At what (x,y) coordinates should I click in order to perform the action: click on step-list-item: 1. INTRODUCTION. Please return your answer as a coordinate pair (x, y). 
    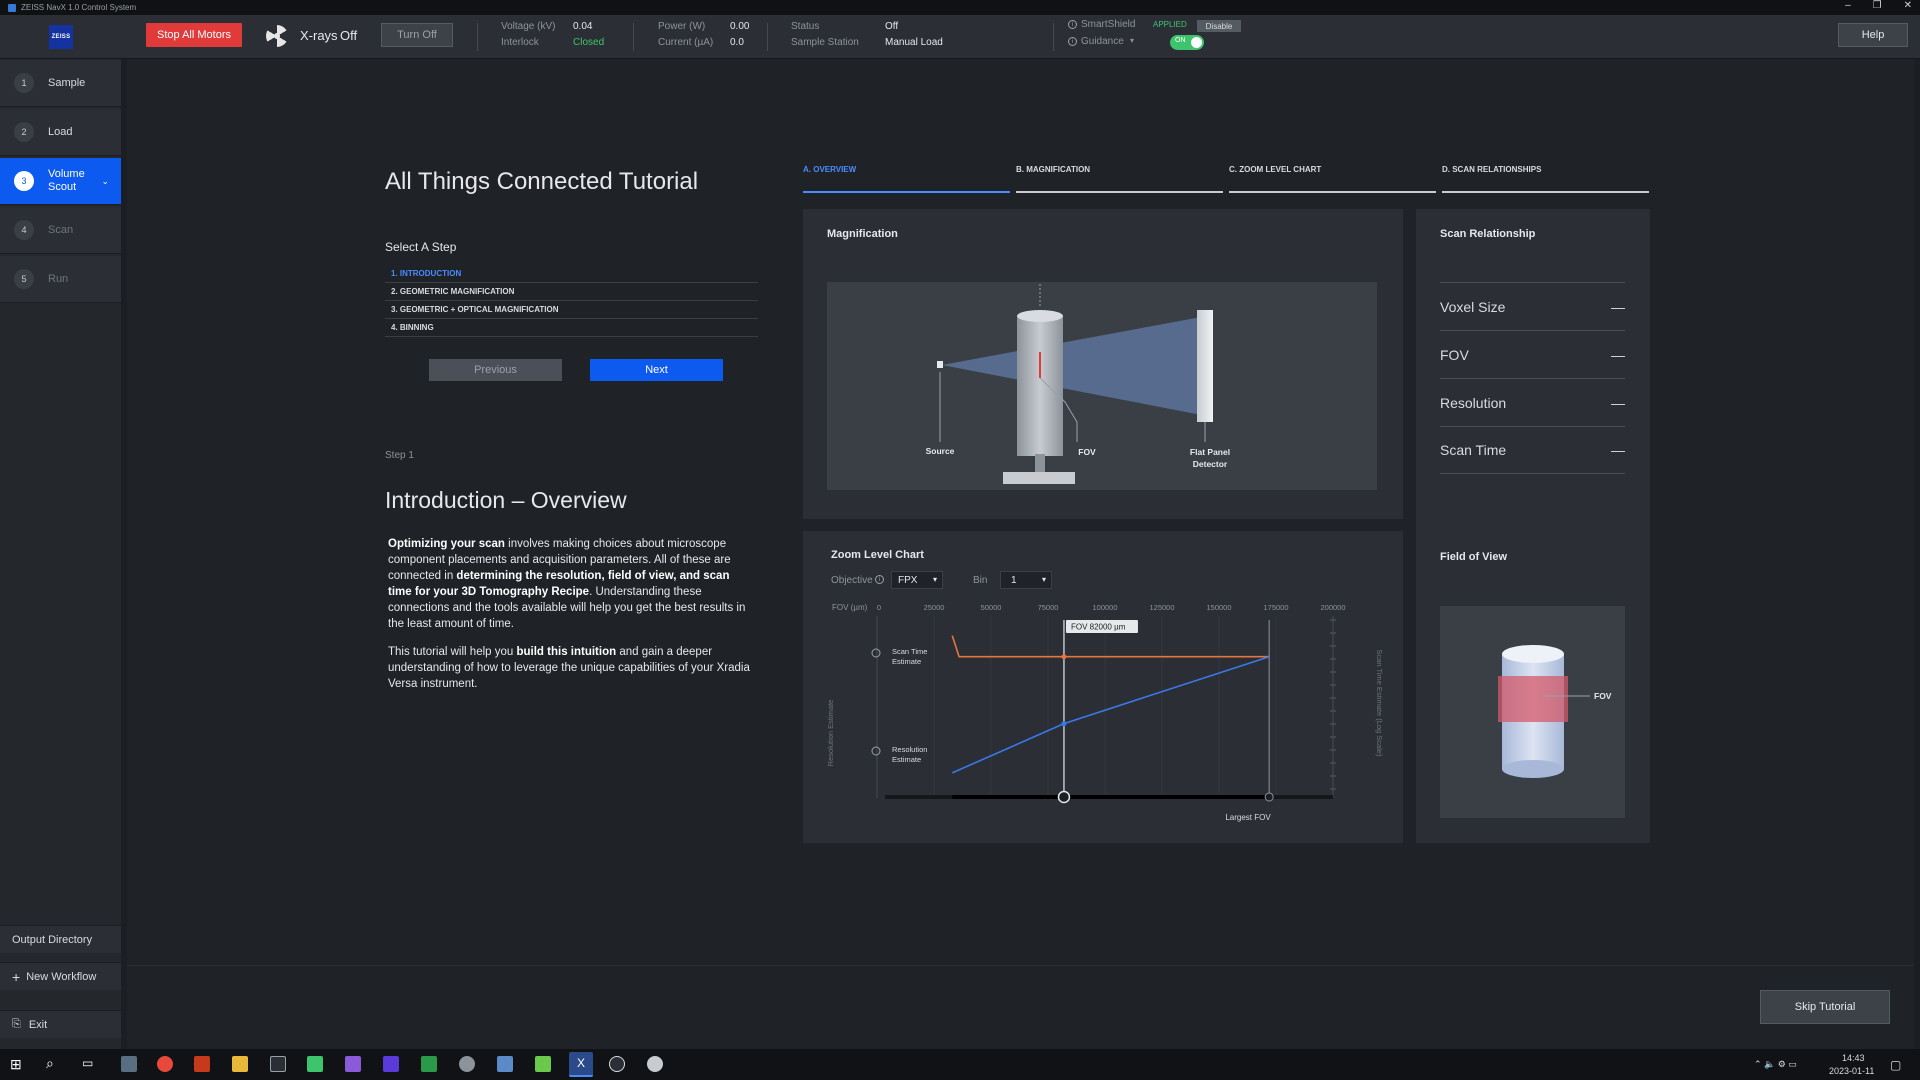
    Looking at the image, I should click on (571, 274).